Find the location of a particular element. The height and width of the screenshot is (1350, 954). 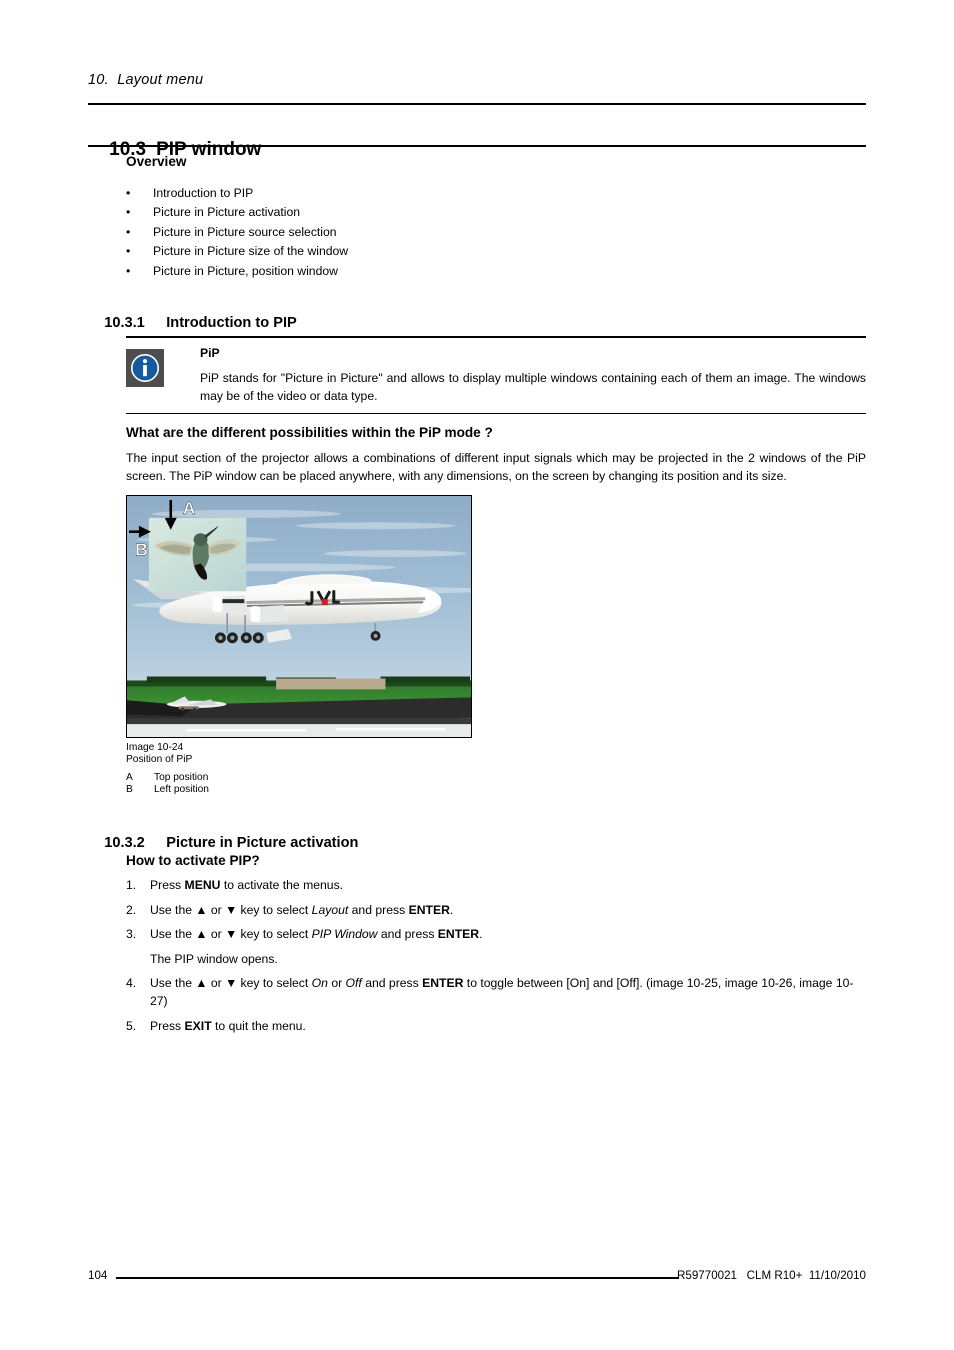

note-title: PiP is located at coordinates (210, 353).